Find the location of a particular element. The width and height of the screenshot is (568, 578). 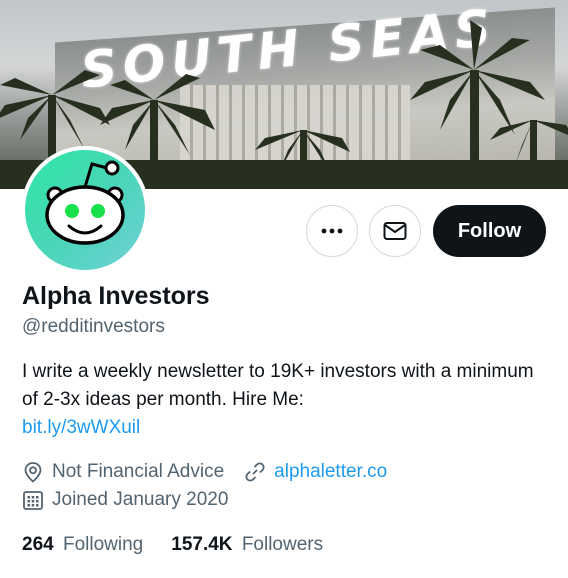

profile-joined-row: Joined January 2020 is located at coordinates (135, 500).